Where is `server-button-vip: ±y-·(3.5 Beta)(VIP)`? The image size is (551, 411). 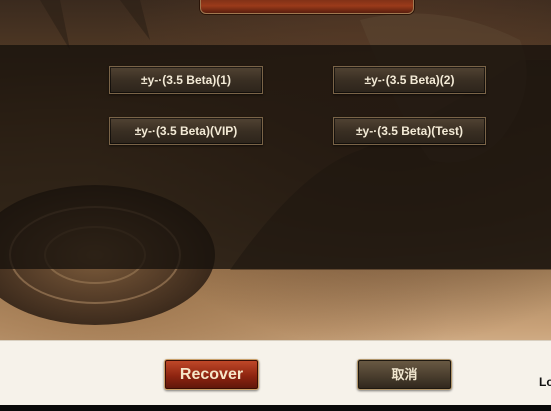
server-button-vip: ±y-·(3.5 Beta)(VIP) is located at coordinates (186, 131).